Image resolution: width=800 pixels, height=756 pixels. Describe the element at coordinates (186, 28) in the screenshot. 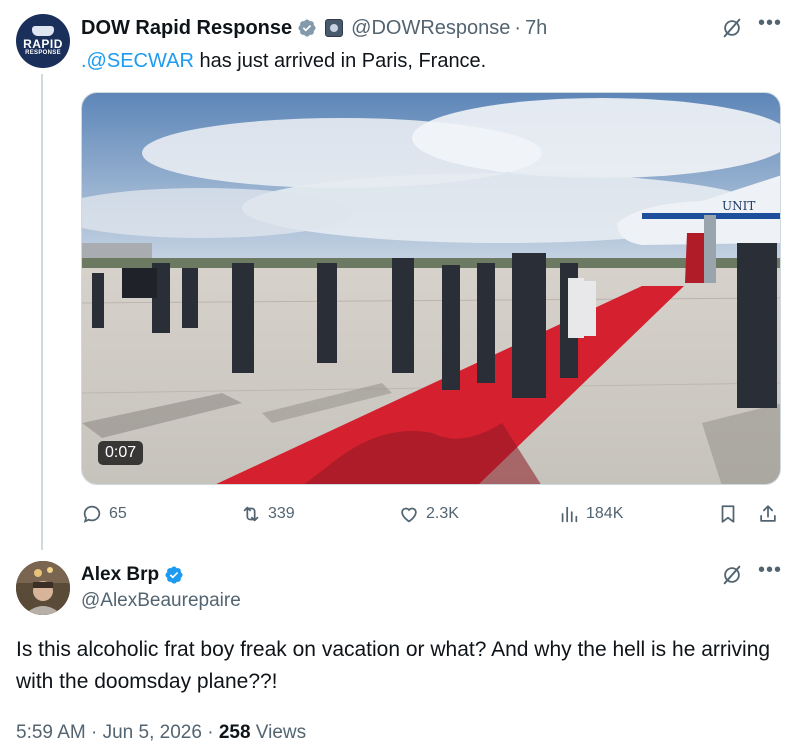

I see `author-name: DOW Rapid Response` at that location.